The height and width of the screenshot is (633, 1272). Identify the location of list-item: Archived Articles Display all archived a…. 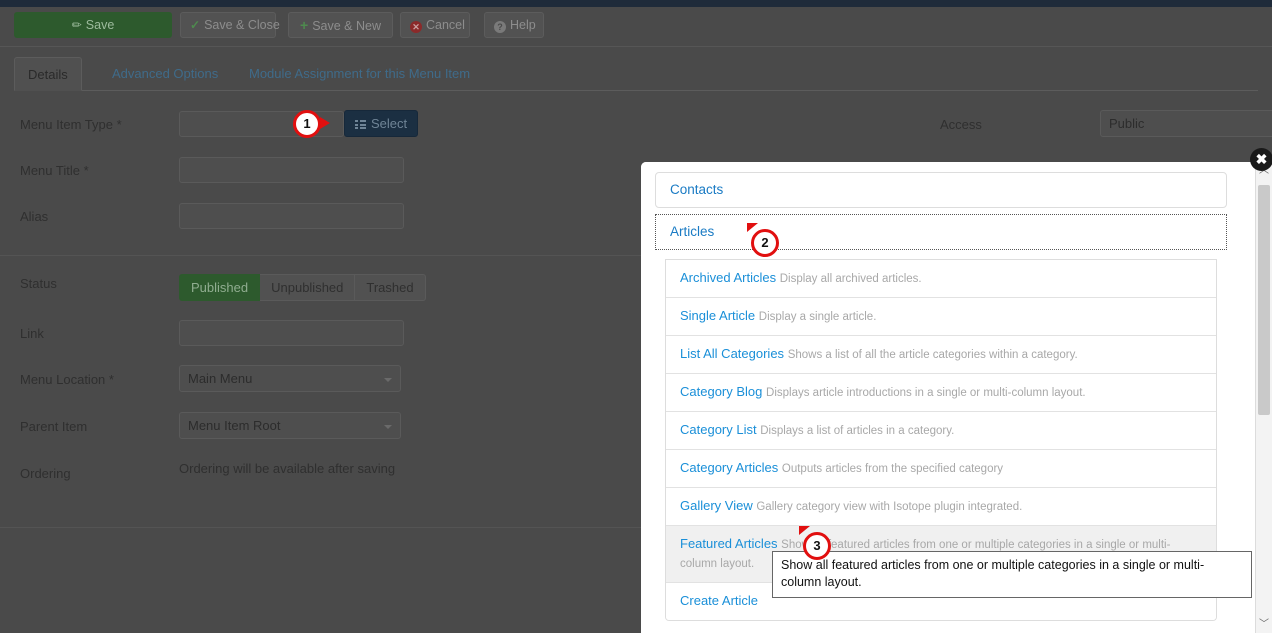
(941, 278).